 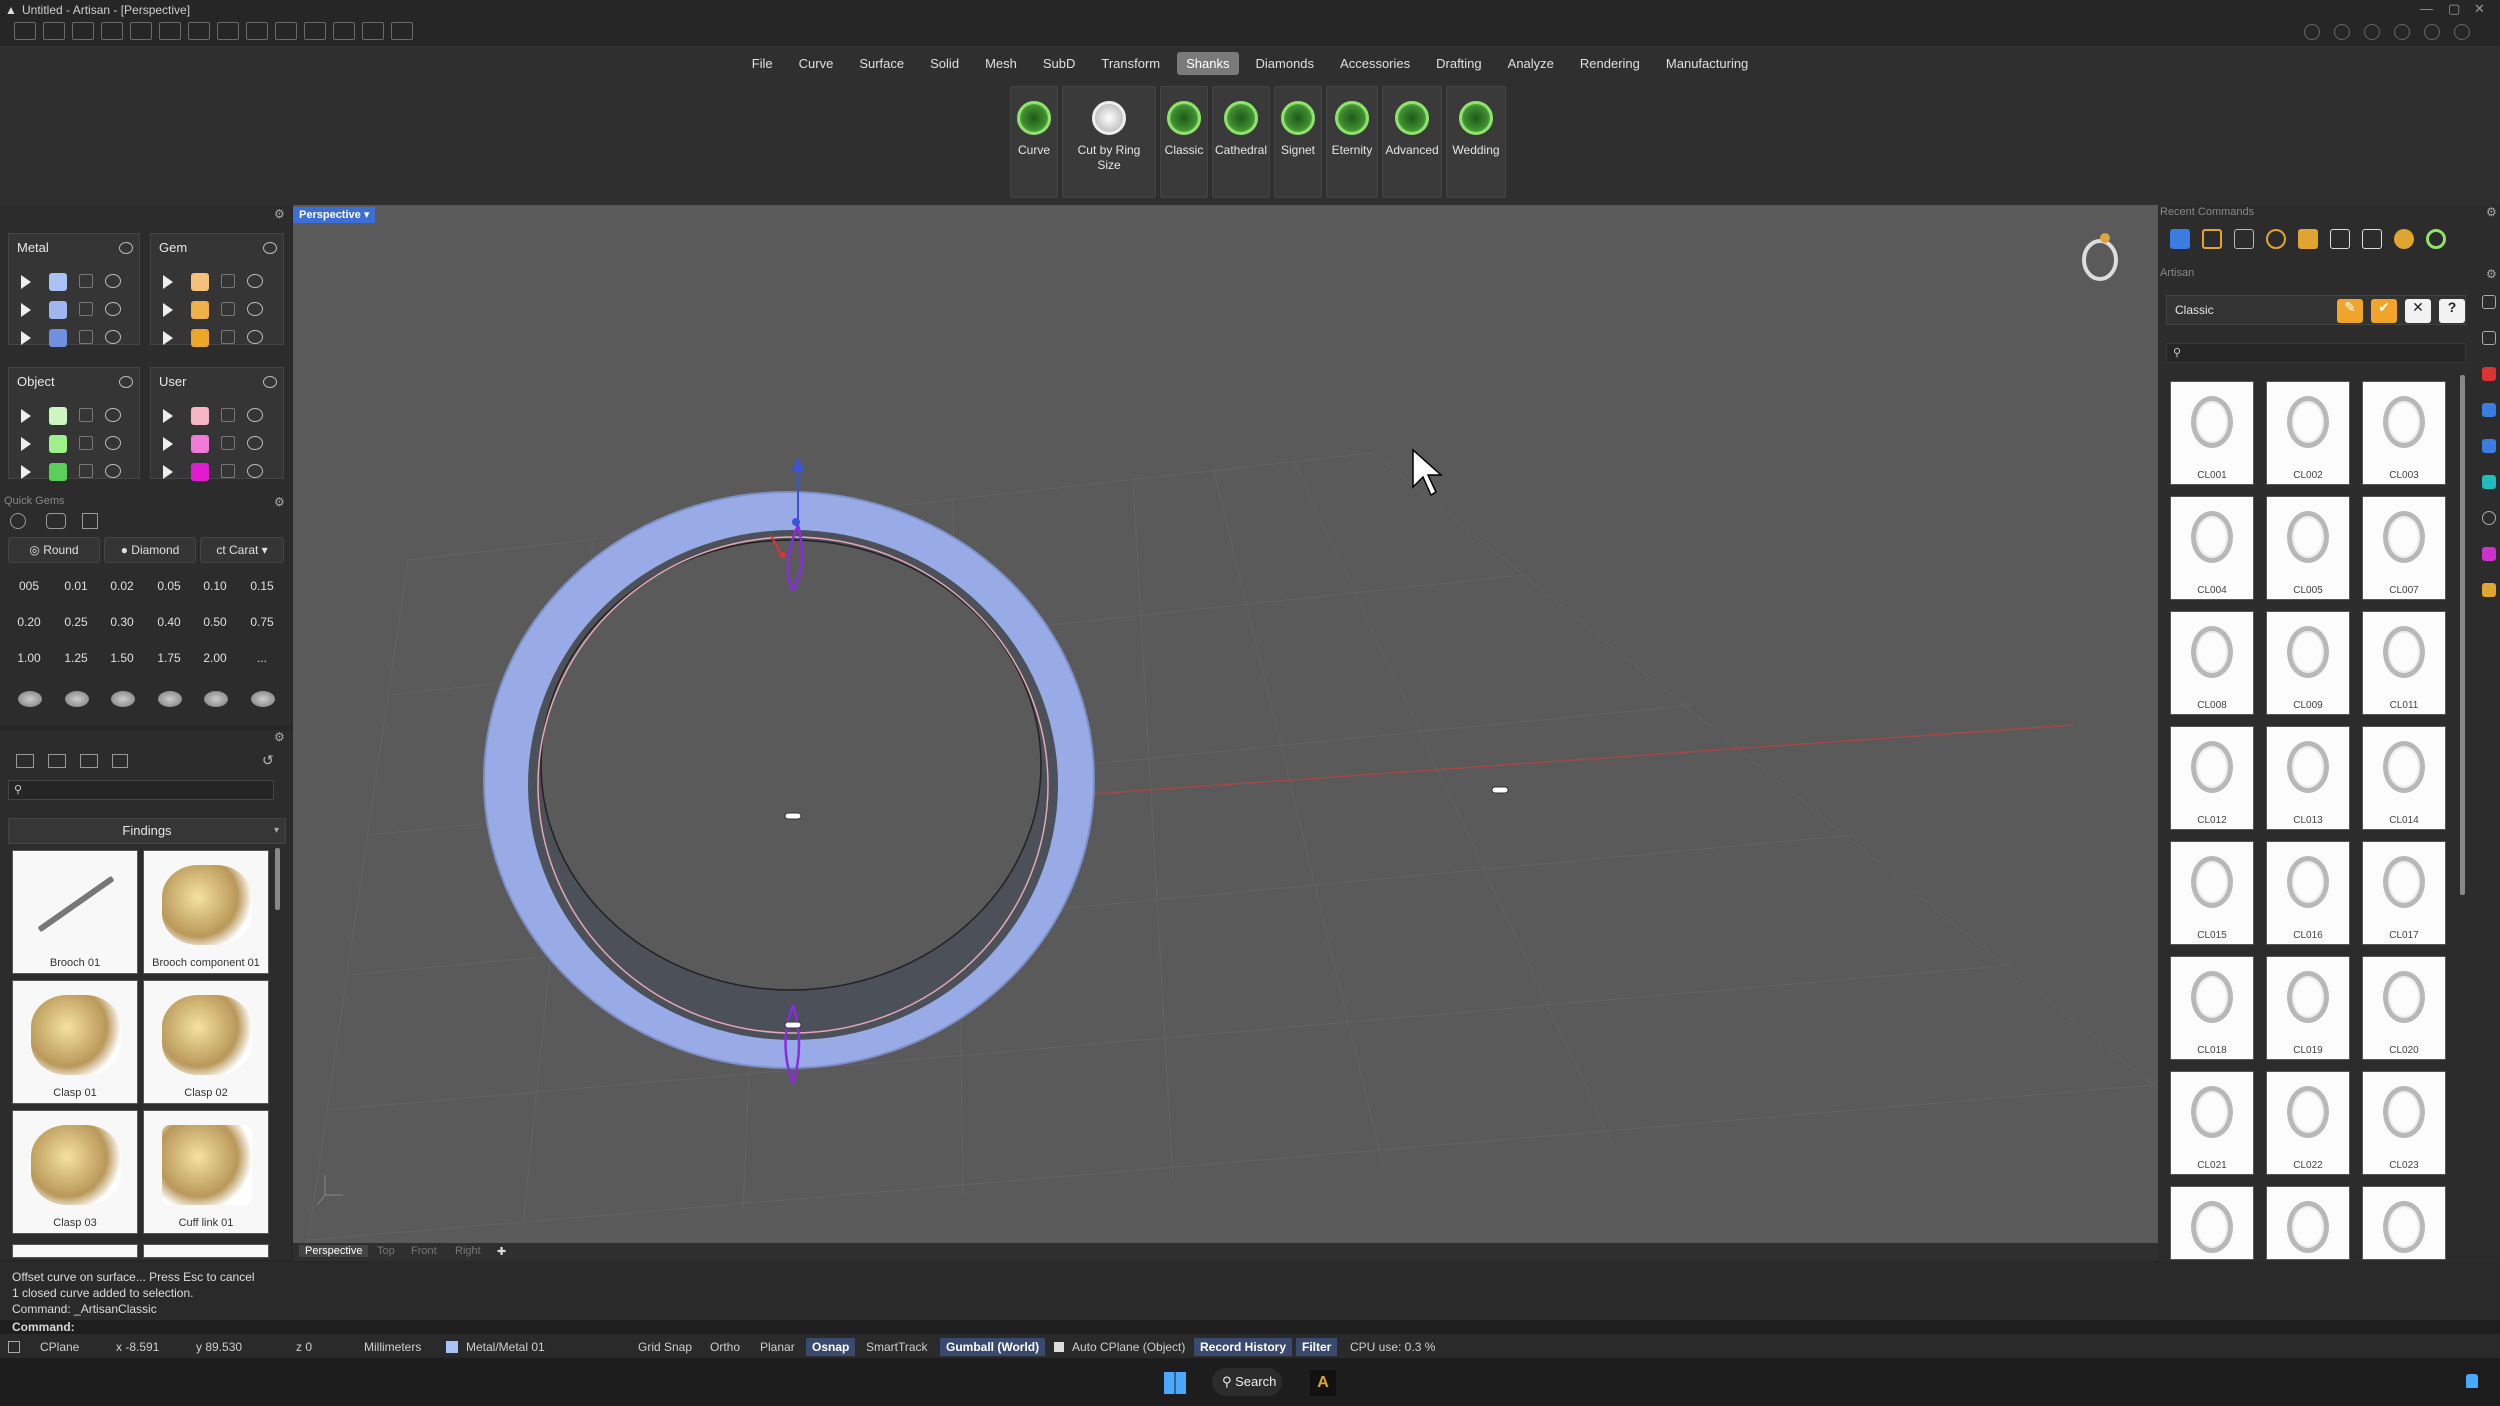 I want to click on preset-item: CL022, so click(x=2308, y=1123).